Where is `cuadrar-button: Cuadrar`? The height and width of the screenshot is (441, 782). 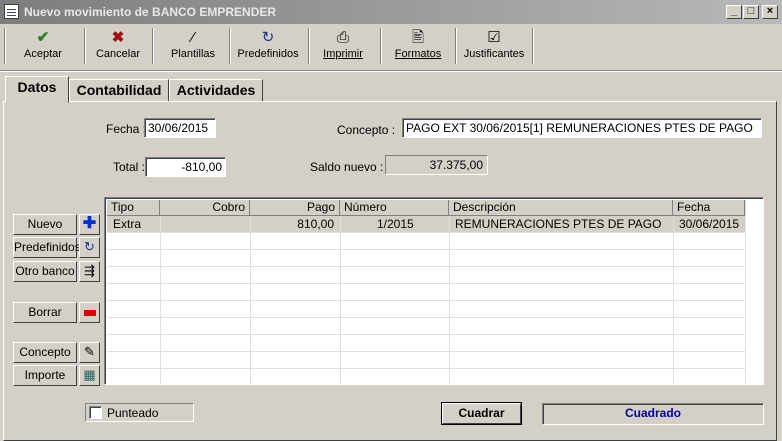 cuadrar-button: Cuadrar is located at coordinates (481, 413).